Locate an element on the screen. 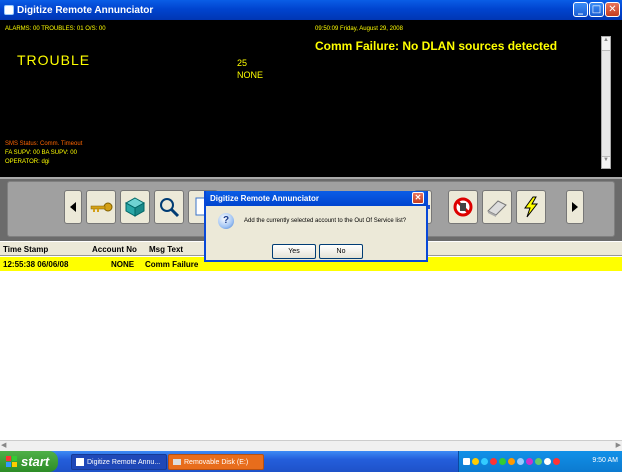 The width and height of the screenshot is (622, 472). task-disk-label: Removable Disk (E:) is located at coordinates (216, 462).